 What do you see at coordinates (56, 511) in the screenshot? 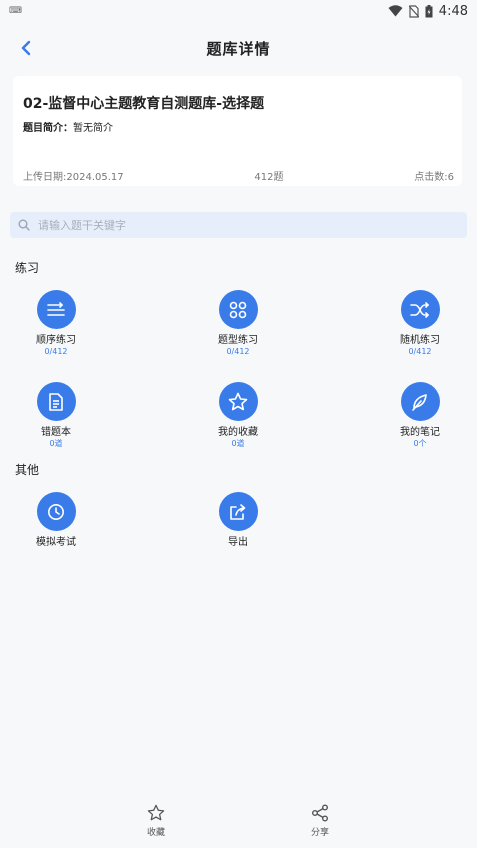
I see `clock-icon` at bounding box center [56, 511].